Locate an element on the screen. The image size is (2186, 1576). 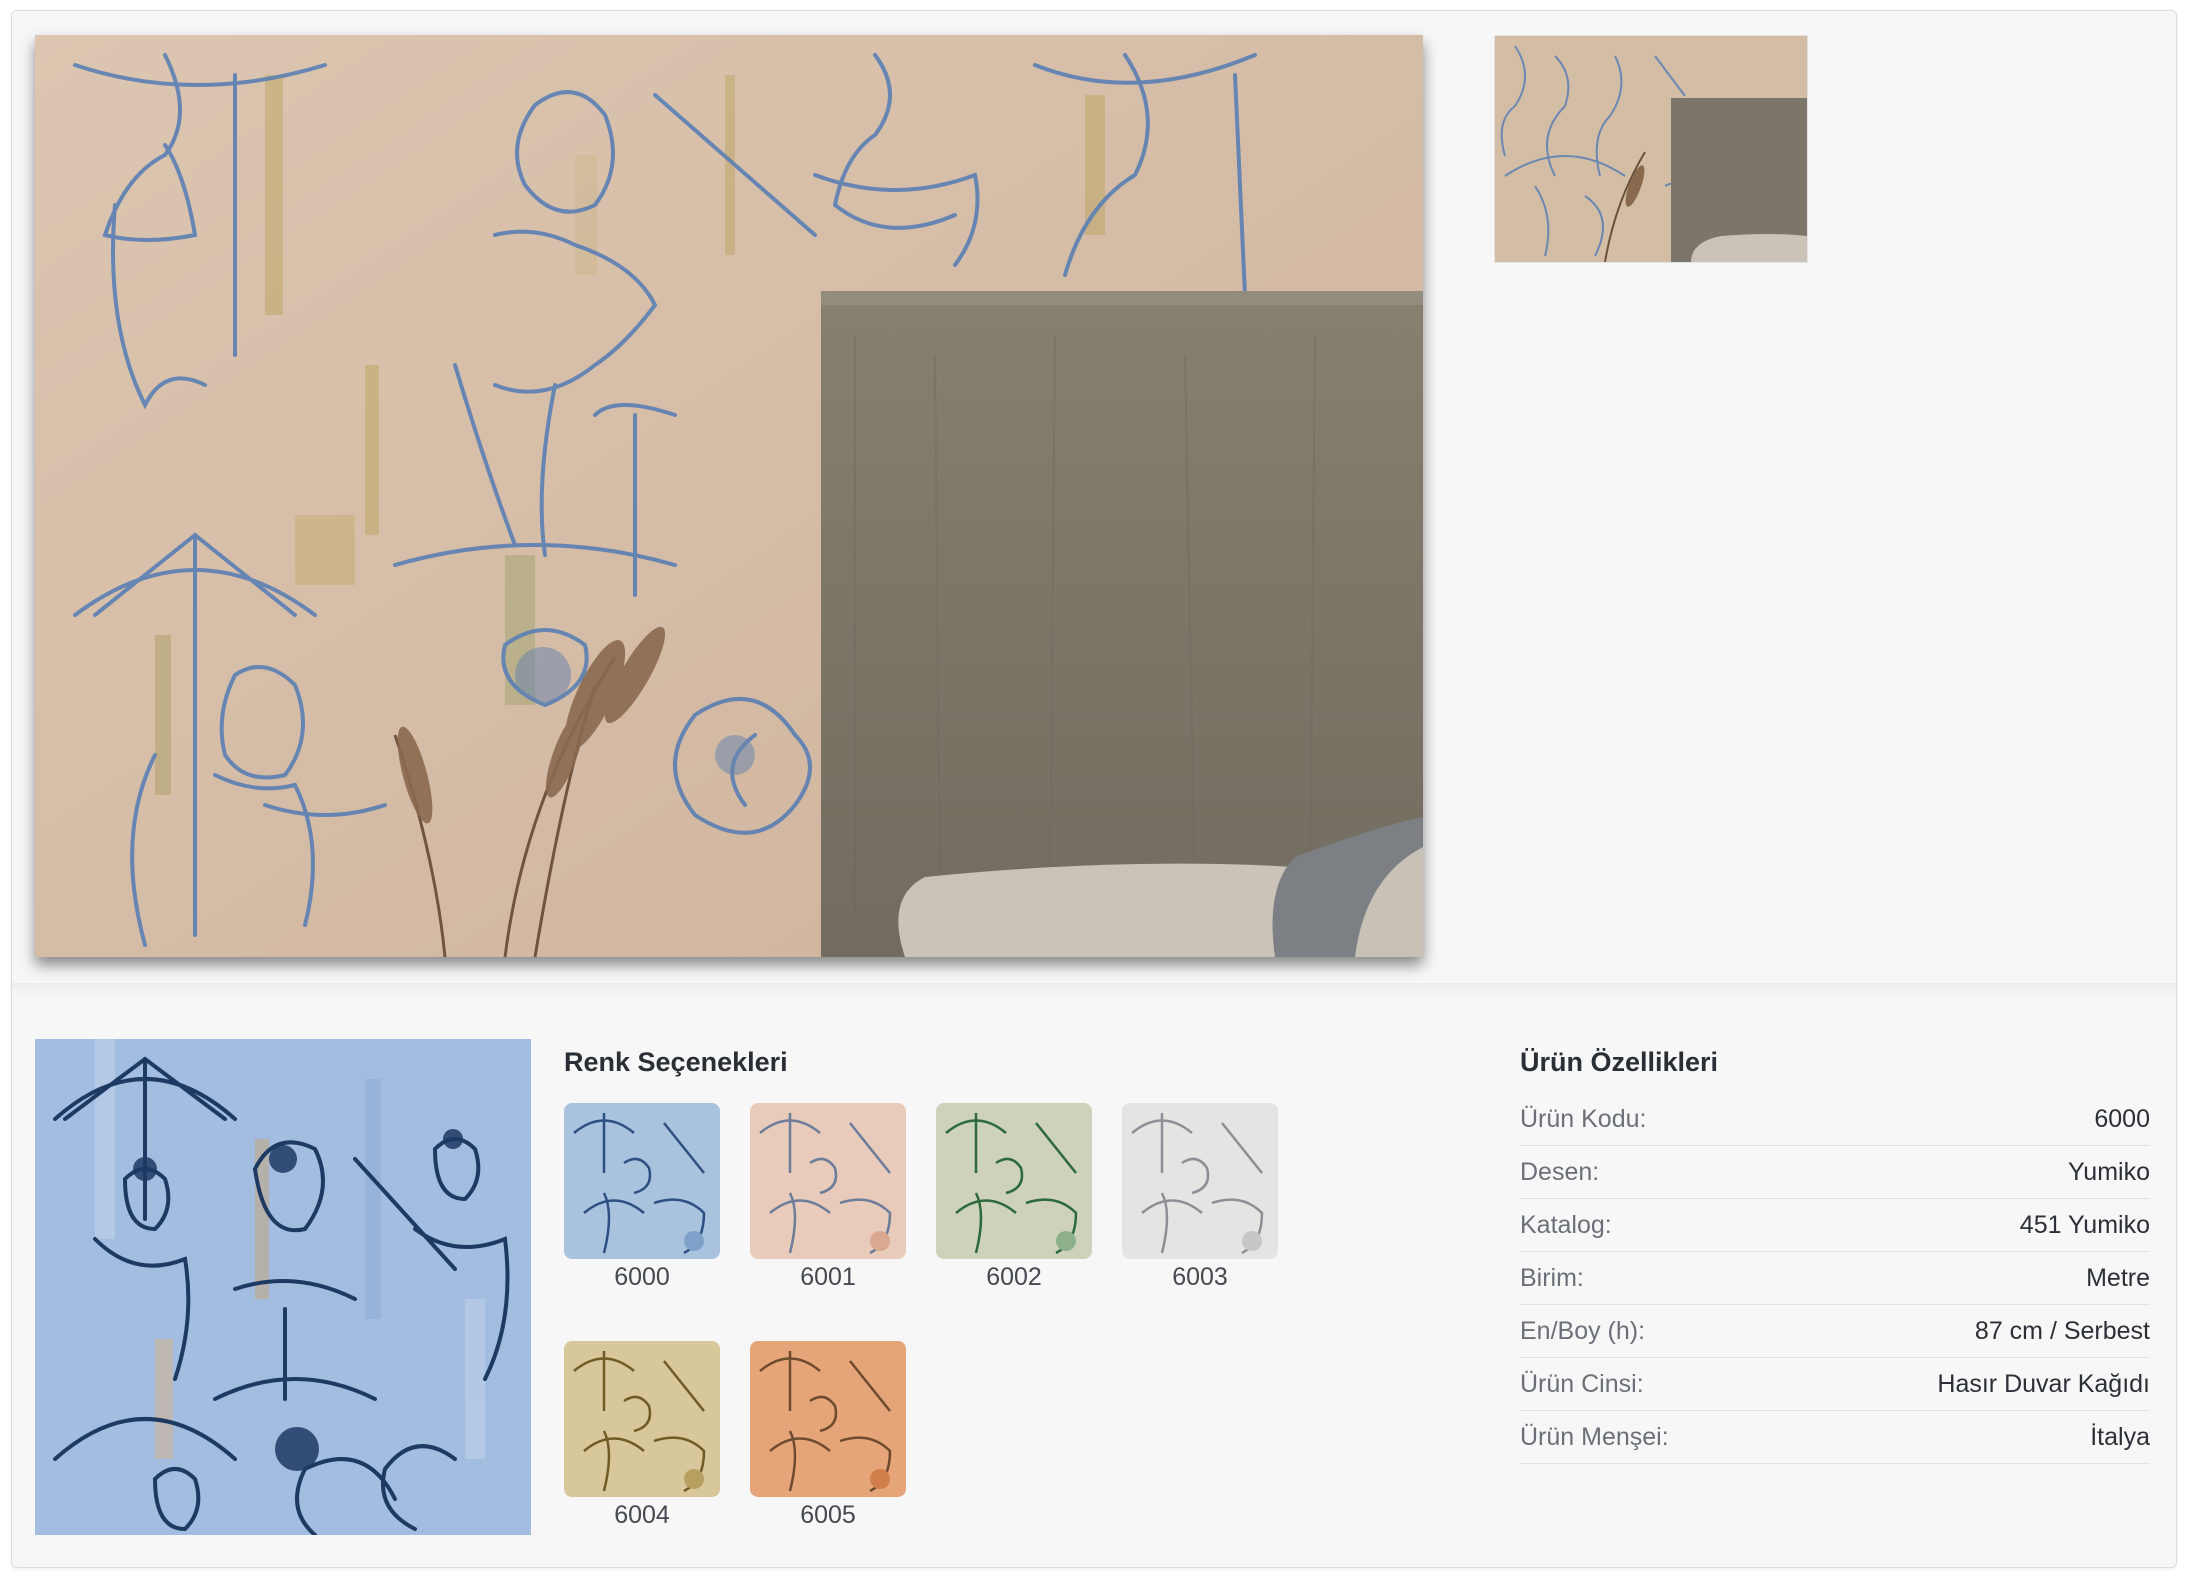
spec-value: 6000 is located at coordinates (2122, 1118).